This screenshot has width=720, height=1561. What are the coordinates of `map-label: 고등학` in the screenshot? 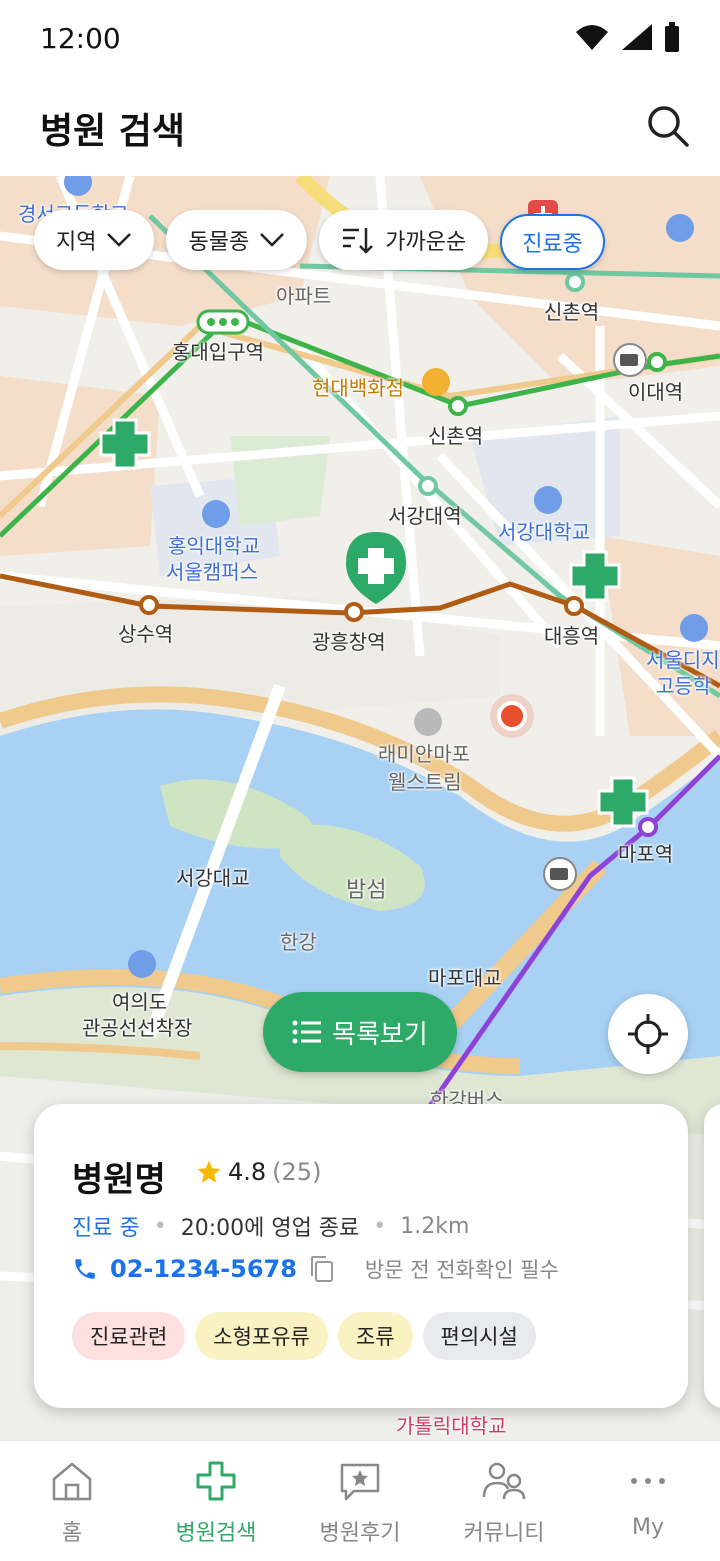 It's located at (684, 686).